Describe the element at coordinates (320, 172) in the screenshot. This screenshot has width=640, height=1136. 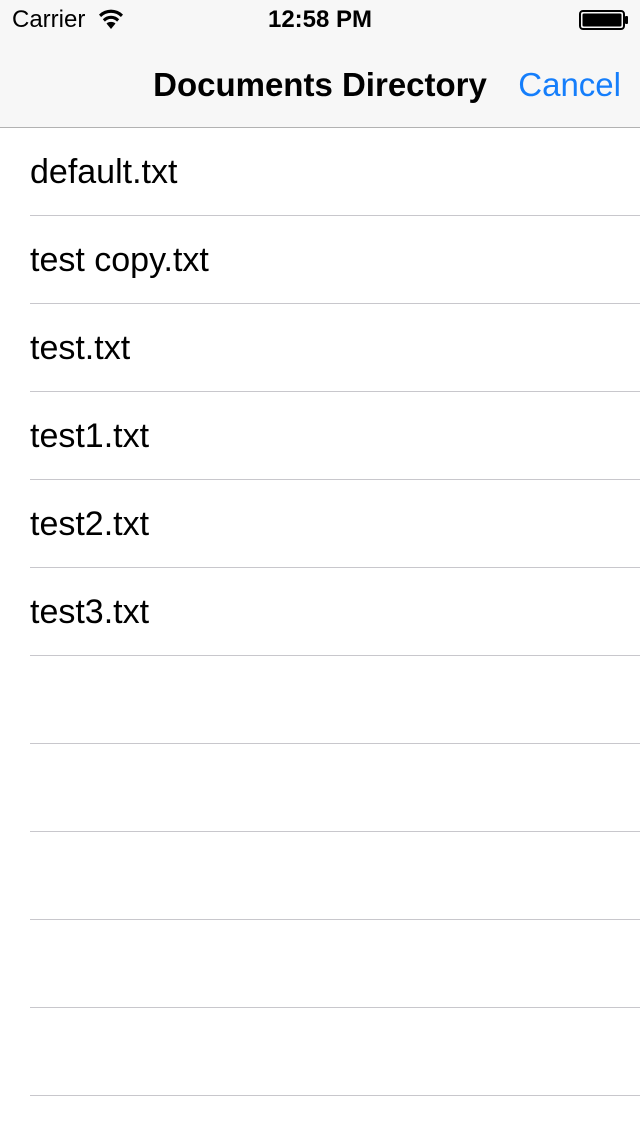
I see `file-row: default.txt` at that location.